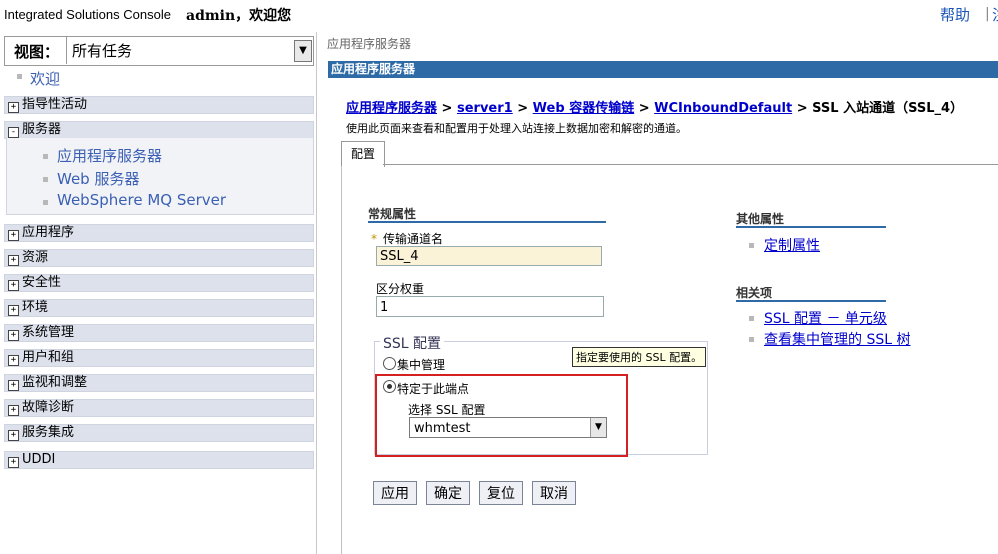  Describe the element at coordinates (341, 360) in the screenshot. I see `panel-border` at that location.